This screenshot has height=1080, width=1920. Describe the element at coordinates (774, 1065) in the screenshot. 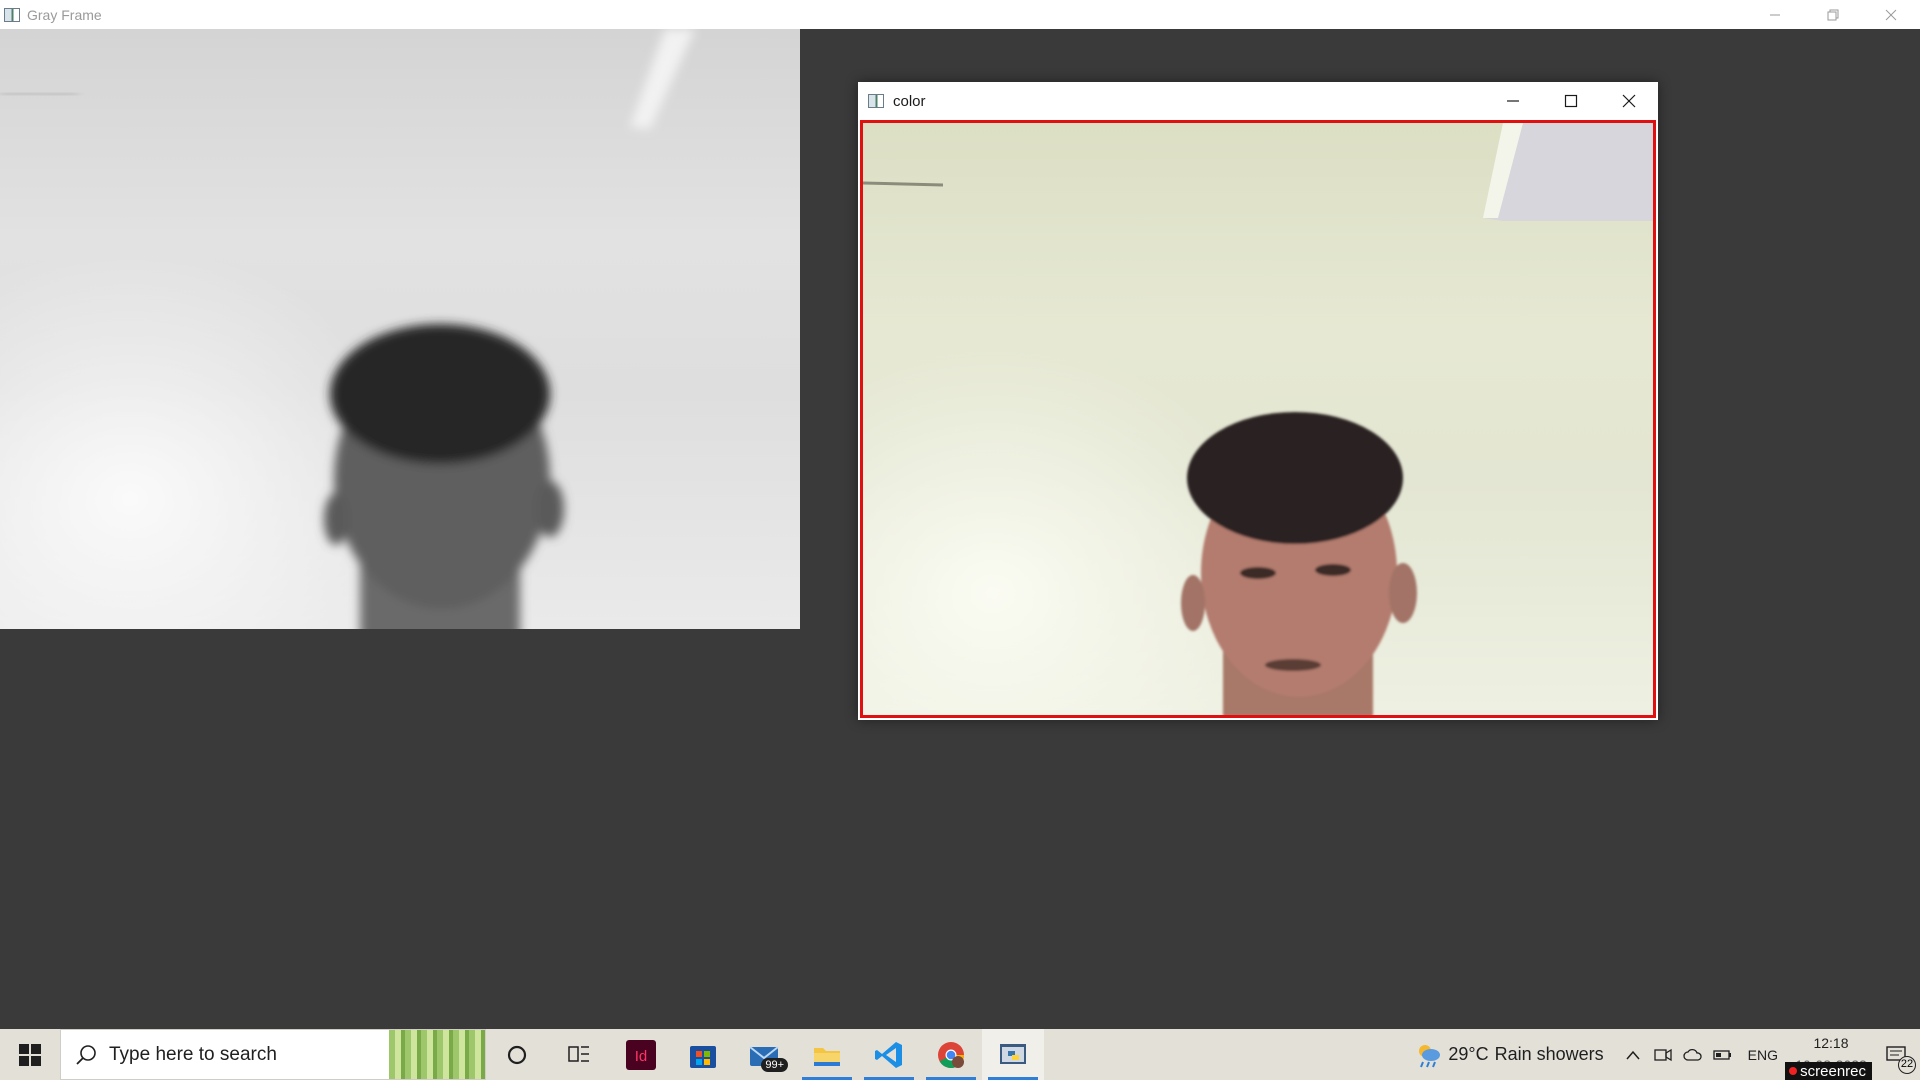

I see `mail-unread-badge: 99+` at that location.